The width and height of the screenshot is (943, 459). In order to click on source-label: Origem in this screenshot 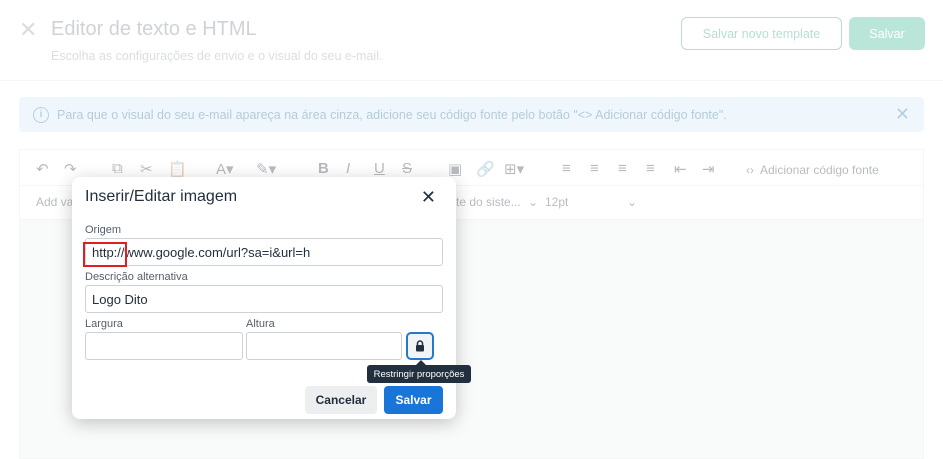, I will do `click(103, 230)`.